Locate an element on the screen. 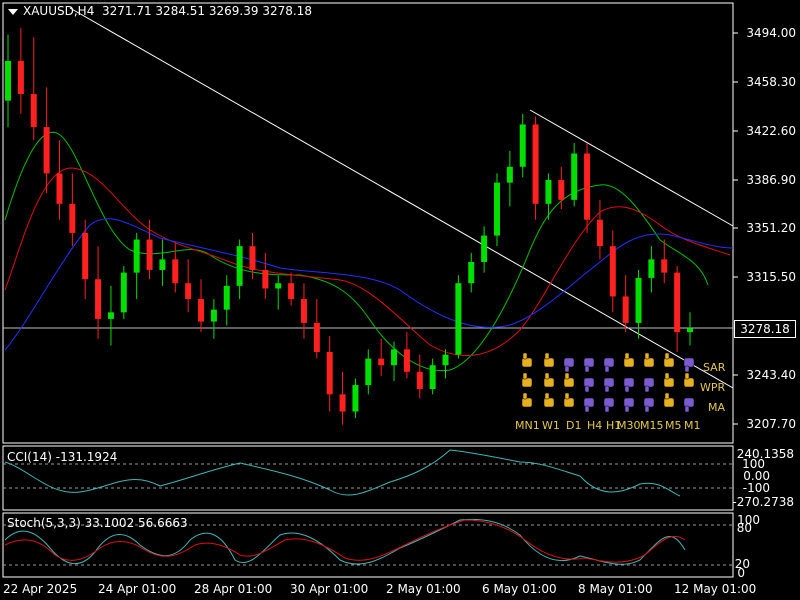  price-label: 3315.50 is located at coordinates (771, 277).